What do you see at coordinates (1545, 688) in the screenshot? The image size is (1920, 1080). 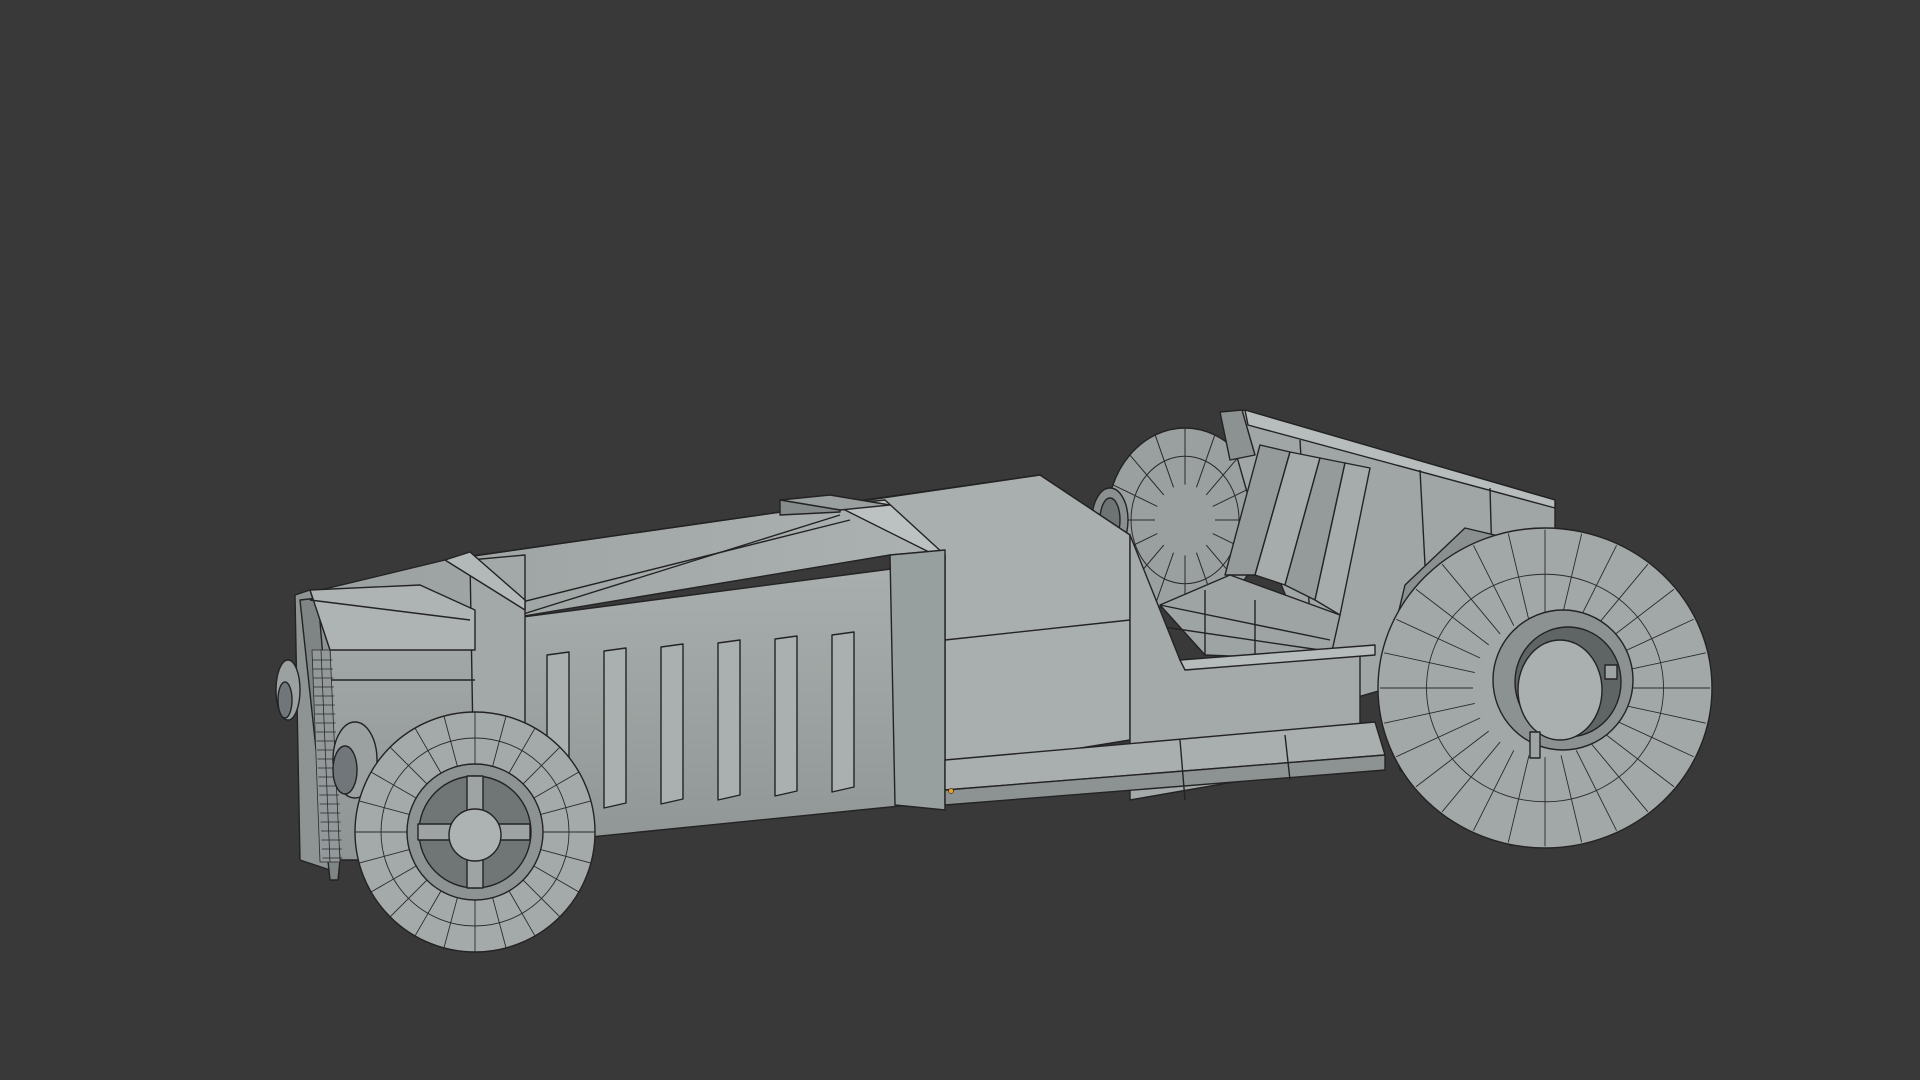 I see `rear-right-wheel` at bounding box center [1545, 688].